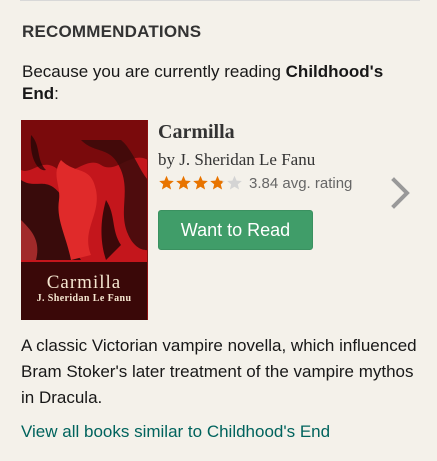 The width and height of the screenshot is (437, 461). I want to click on reading-suffix: :, so click(56, 93).